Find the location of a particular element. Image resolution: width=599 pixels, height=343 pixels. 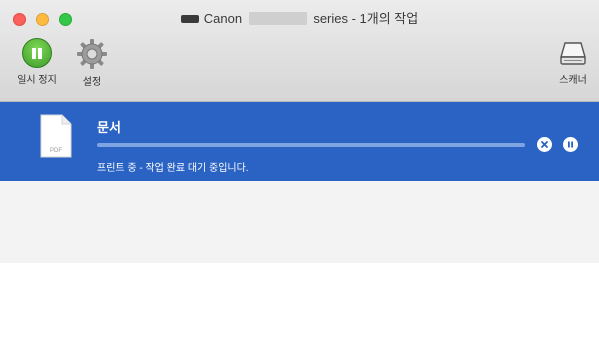

scanner-button: 스캐너 is located at coordinates (573, 62).